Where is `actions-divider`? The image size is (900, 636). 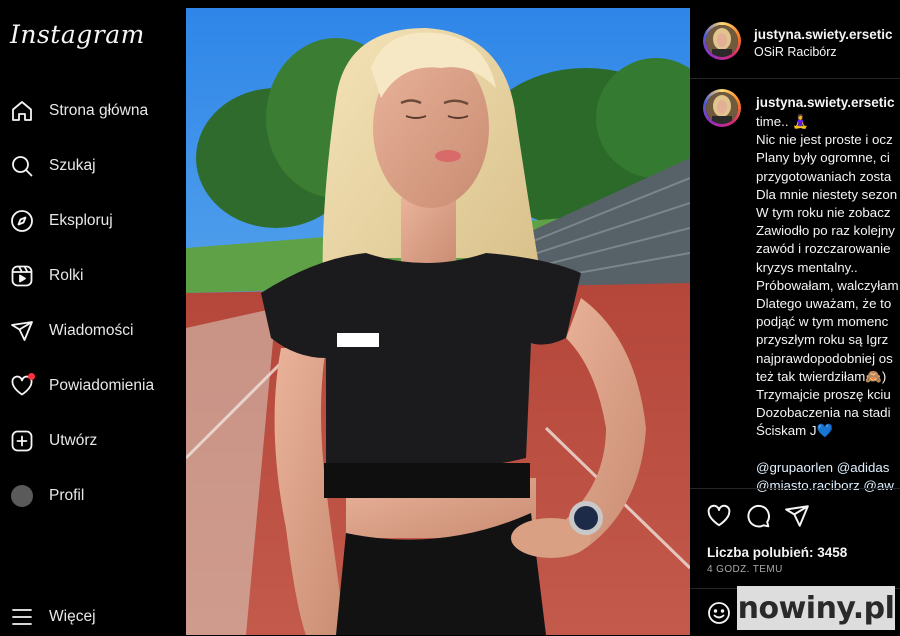
actions-divider is located at coordinates (795, 488).